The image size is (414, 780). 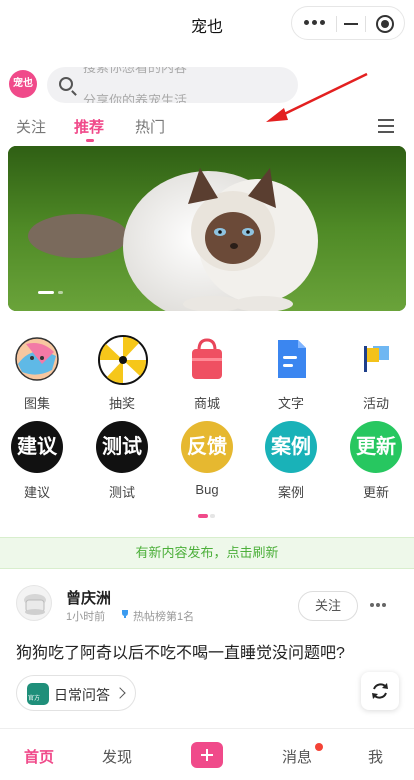 I want to click on logo-text: 宠也, so click(x=23, y=83).